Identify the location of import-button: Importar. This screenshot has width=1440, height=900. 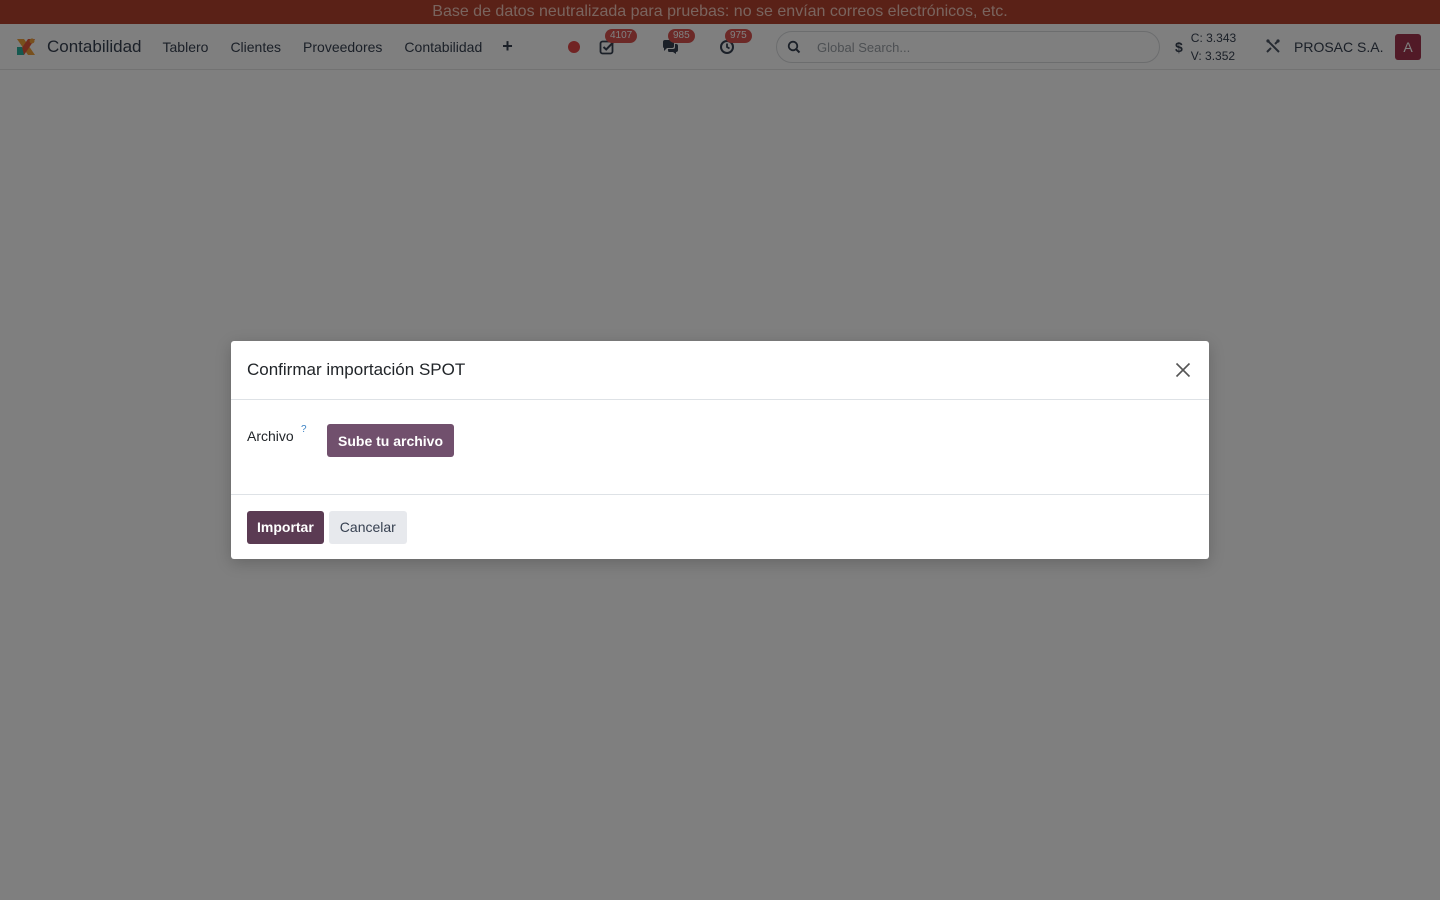
(285, 527).